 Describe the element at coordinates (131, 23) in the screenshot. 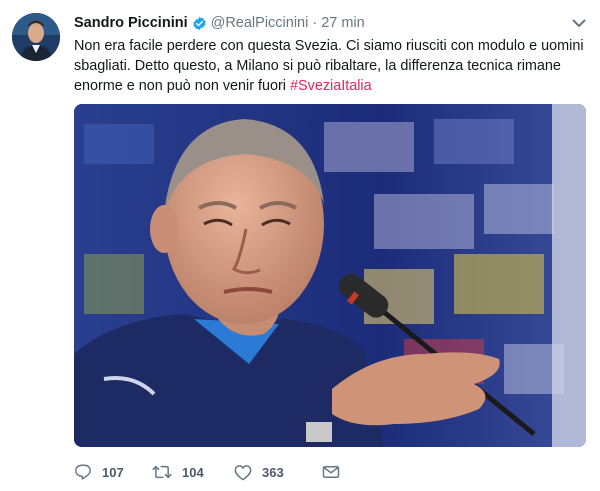

I see `author-name: Sandro Piccinini` at that location.